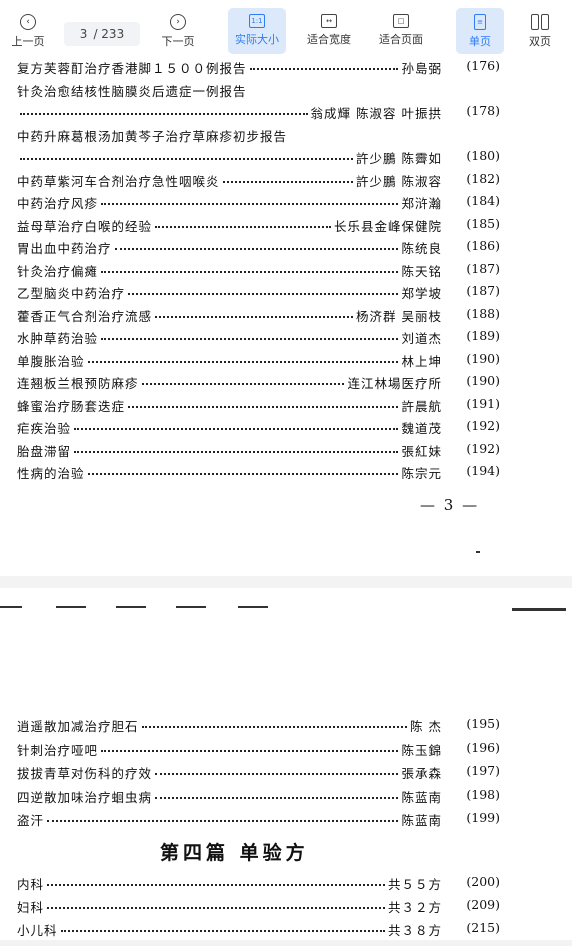 The height and width of the screenshot is (946, 572). What do you see at coordinates (229, 382) in the screenshot?
I see `toc-entry: 连翘板兰根预防麻疹 连江林場医疗所` at bounding box center [229, 382].